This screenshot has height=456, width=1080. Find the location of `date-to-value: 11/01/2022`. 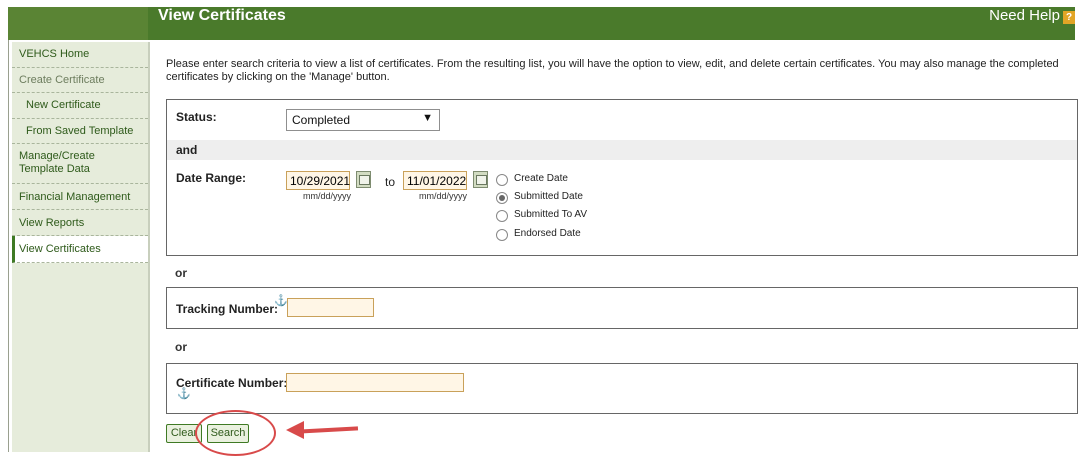

date-to-value: 11/01/2022 is located at coordinates (437, 181).